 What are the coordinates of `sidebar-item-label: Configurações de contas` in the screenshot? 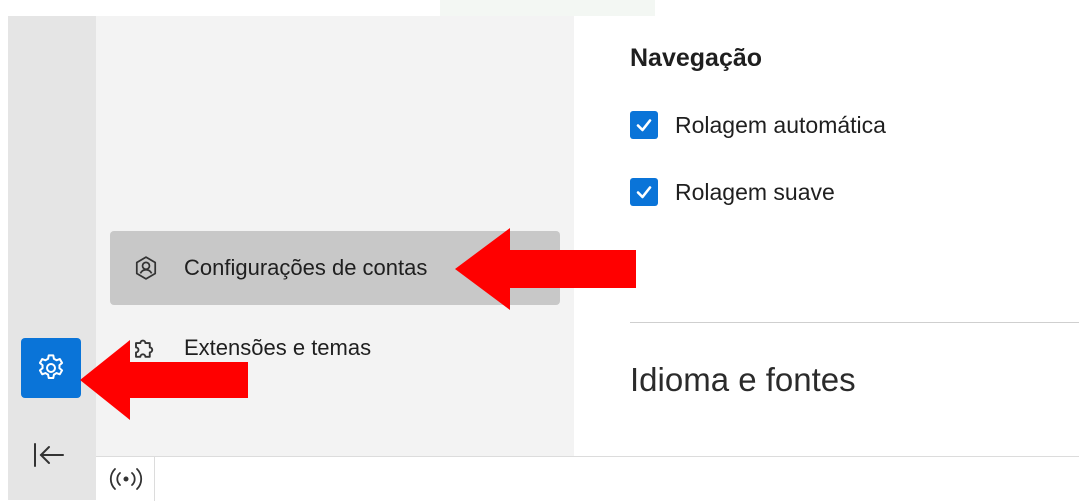 It's located at (306, 267).